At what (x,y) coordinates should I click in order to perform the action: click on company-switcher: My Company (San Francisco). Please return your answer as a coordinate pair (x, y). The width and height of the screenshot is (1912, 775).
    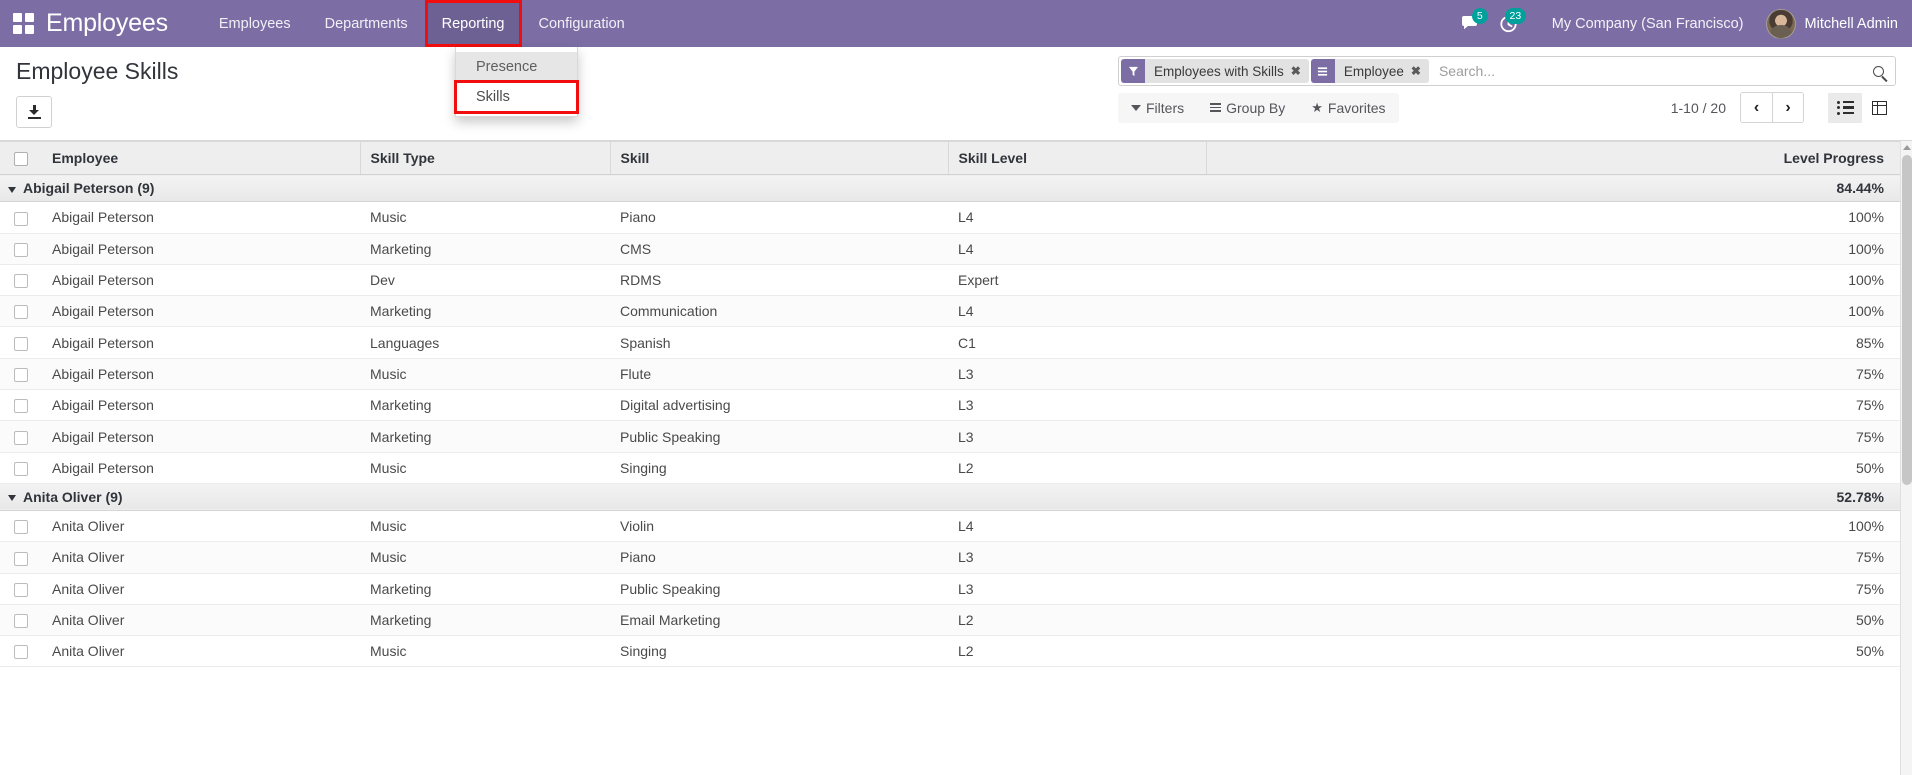
    Looking at the image, I should click on (1644, 24).